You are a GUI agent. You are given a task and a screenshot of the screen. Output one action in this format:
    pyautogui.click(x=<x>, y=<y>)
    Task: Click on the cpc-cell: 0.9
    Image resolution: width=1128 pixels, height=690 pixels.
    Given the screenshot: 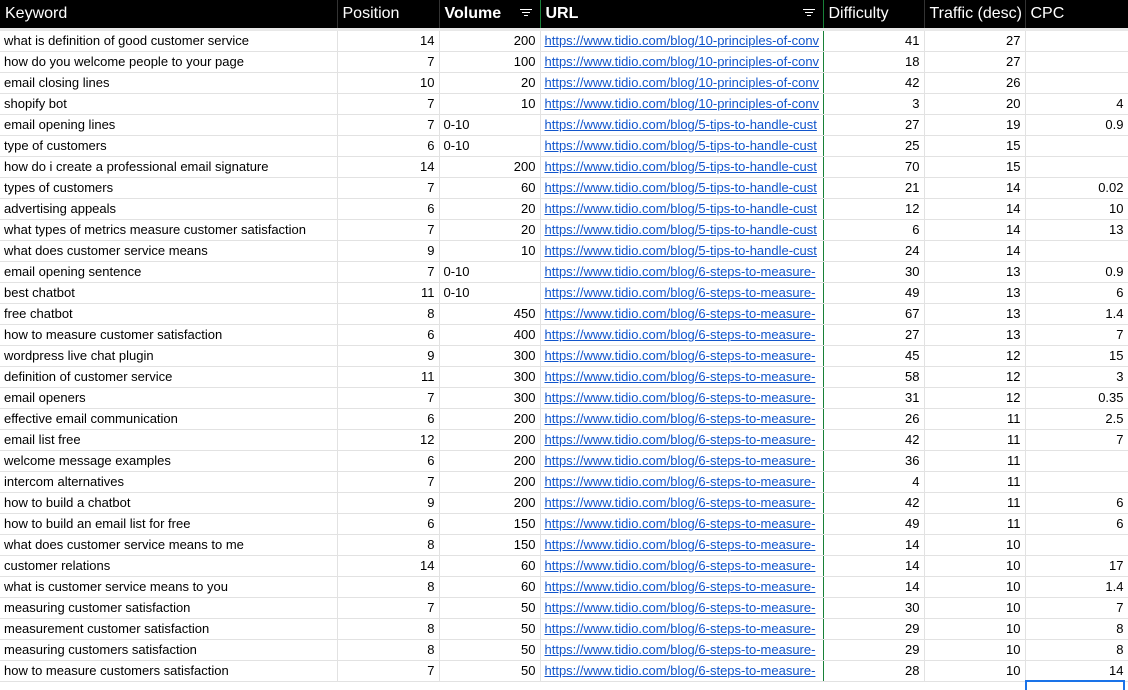 What is the action you would take?
    pyautogui.click(x=1076, y=272)
    